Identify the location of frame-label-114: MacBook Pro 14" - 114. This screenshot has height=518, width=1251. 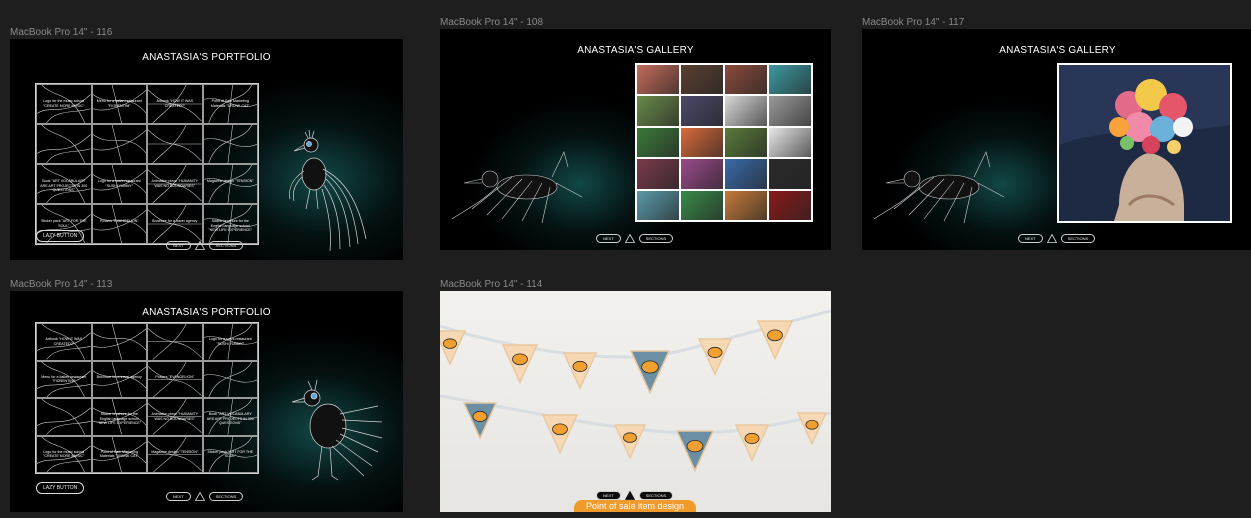
(491, 284).